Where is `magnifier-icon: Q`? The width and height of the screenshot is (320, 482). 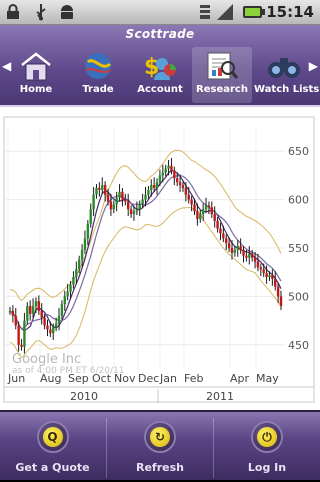
magnifier-icon: Q is located at coordinates (52, 437).